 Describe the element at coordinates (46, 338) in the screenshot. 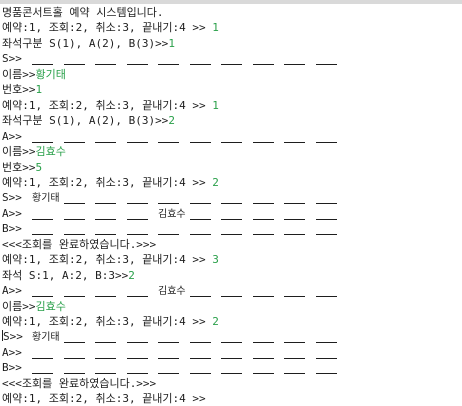

I see `seat-reserved: 황기태` at that location.